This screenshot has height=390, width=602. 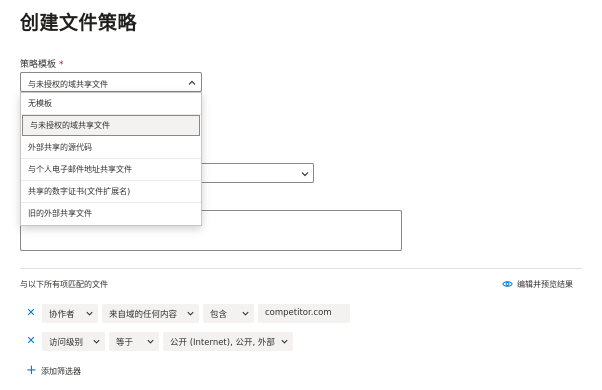 I want to click on filter-2-operator-select: 等于, so click(x=134, y=341).